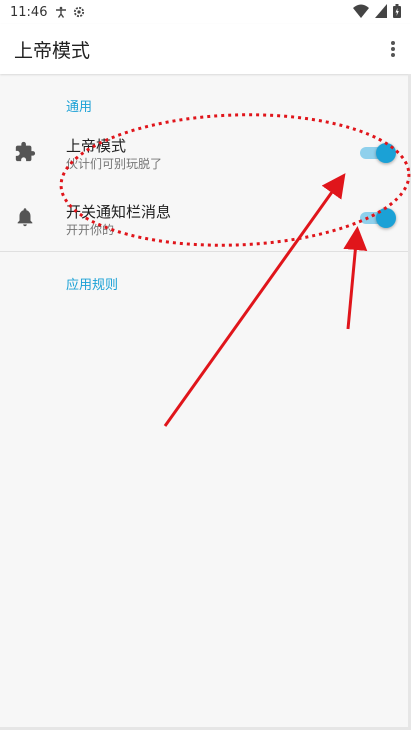  Describe the element at coordinates (29, 12) in the screenshot. I see `status-time: 11:46` at that location.